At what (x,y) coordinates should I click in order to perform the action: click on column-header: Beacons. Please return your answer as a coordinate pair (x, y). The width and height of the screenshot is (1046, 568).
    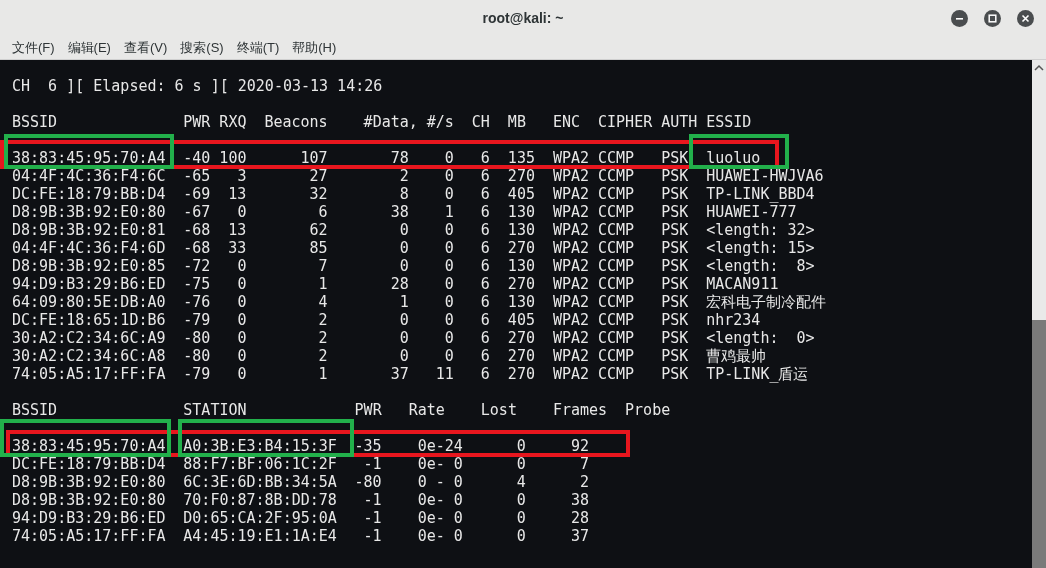
    Looking at the image, I should click on (296, 122).